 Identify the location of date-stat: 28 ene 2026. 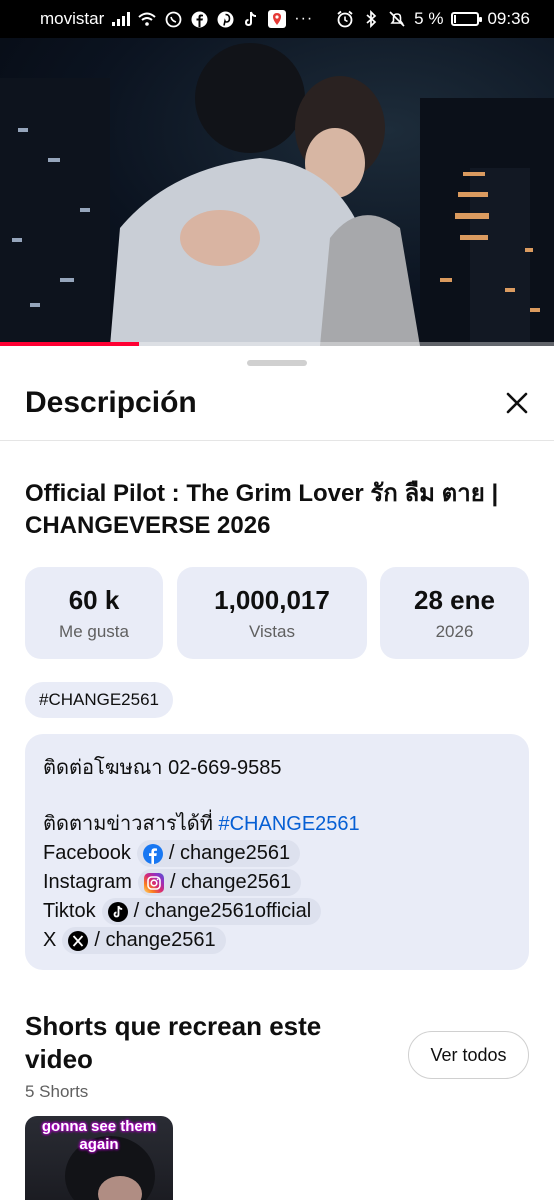
(454, 613).